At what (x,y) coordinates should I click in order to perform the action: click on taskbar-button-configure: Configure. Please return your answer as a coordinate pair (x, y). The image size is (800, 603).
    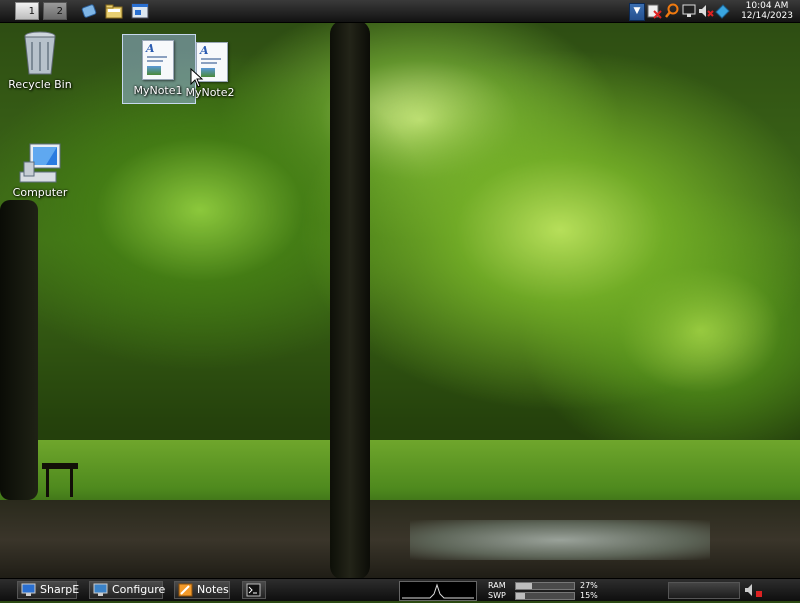
    Looking at the image, I should click on (127, 590).